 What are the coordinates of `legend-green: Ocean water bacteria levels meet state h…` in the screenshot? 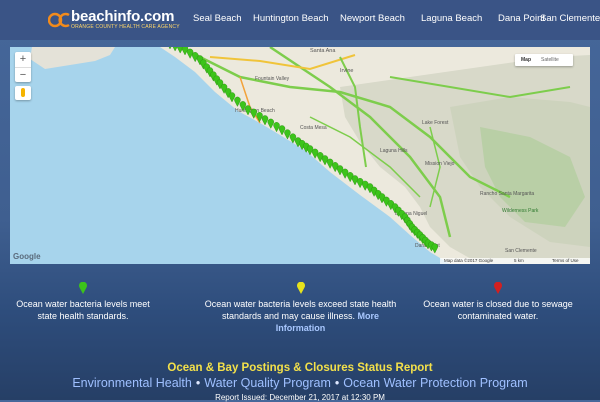 It's located at (83, 302).